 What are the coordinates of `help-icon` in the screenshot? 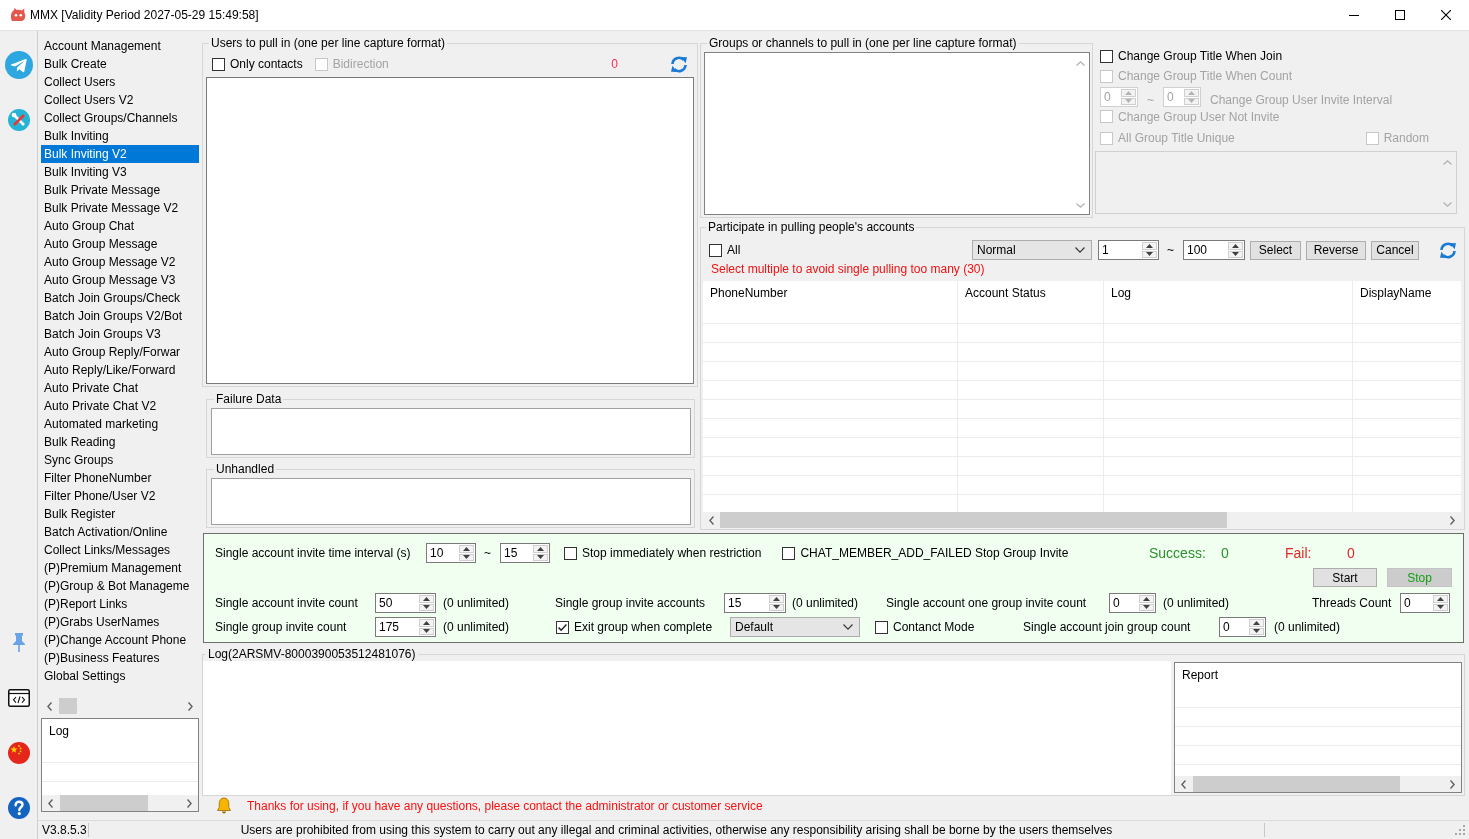 It's located at (18, 808).